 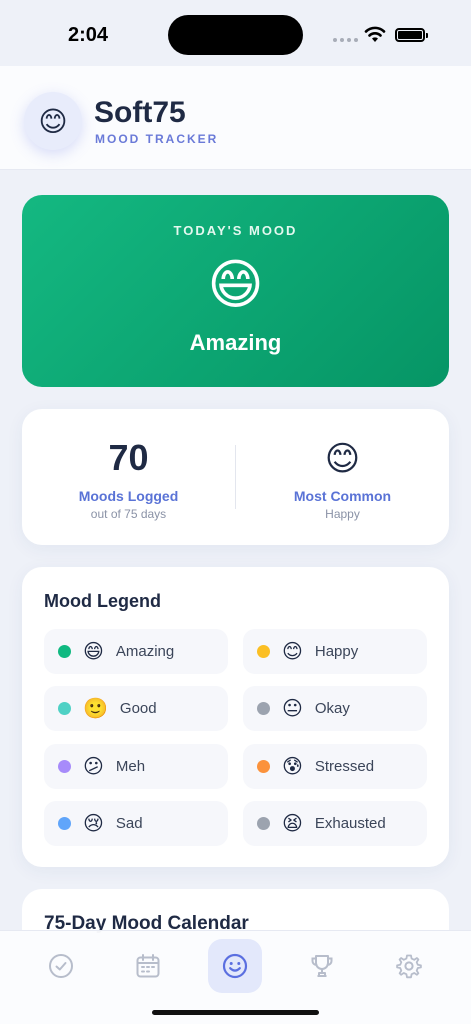 I want to click on stat-most-common: 😊 Most Common Happy, so click(x=342, y=477).